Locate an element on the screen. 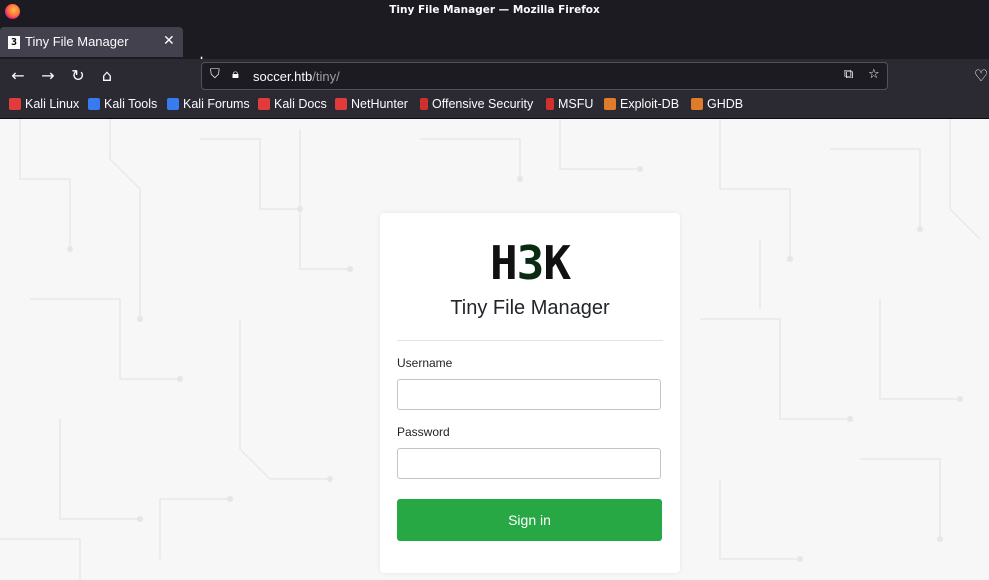 The height and width of the screenshot is (580, 989). bookmark-kali-linux: Kali Linux is located at coordinates (44, 106).